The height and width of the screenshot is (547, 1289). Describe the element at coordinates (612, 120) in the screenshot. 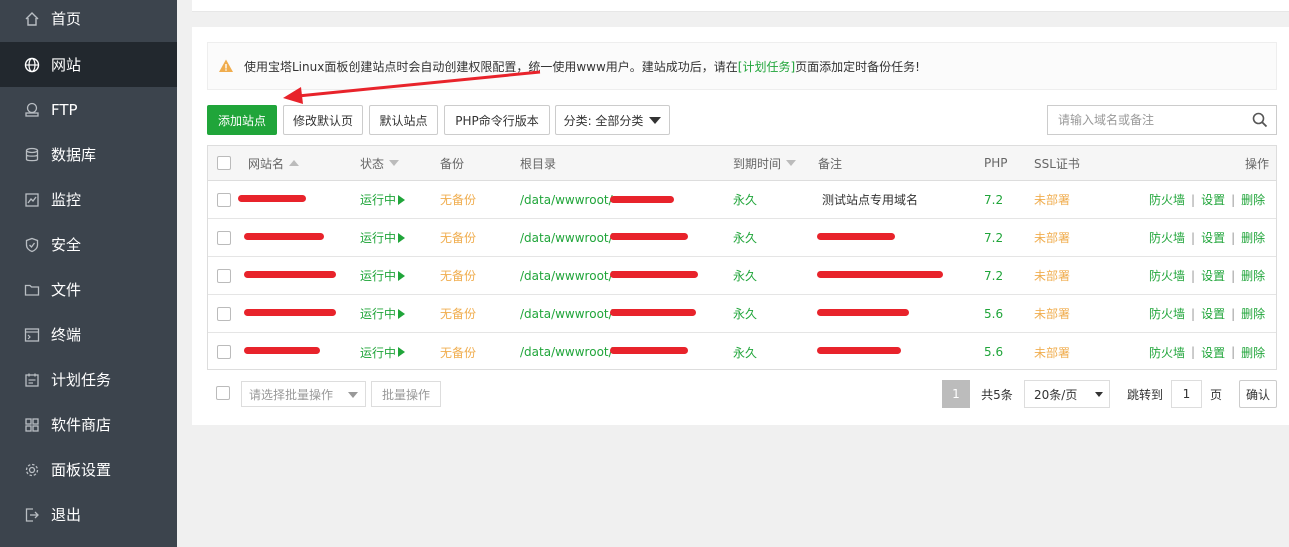

I see `category-select: 分类: 全部分类` at that location.